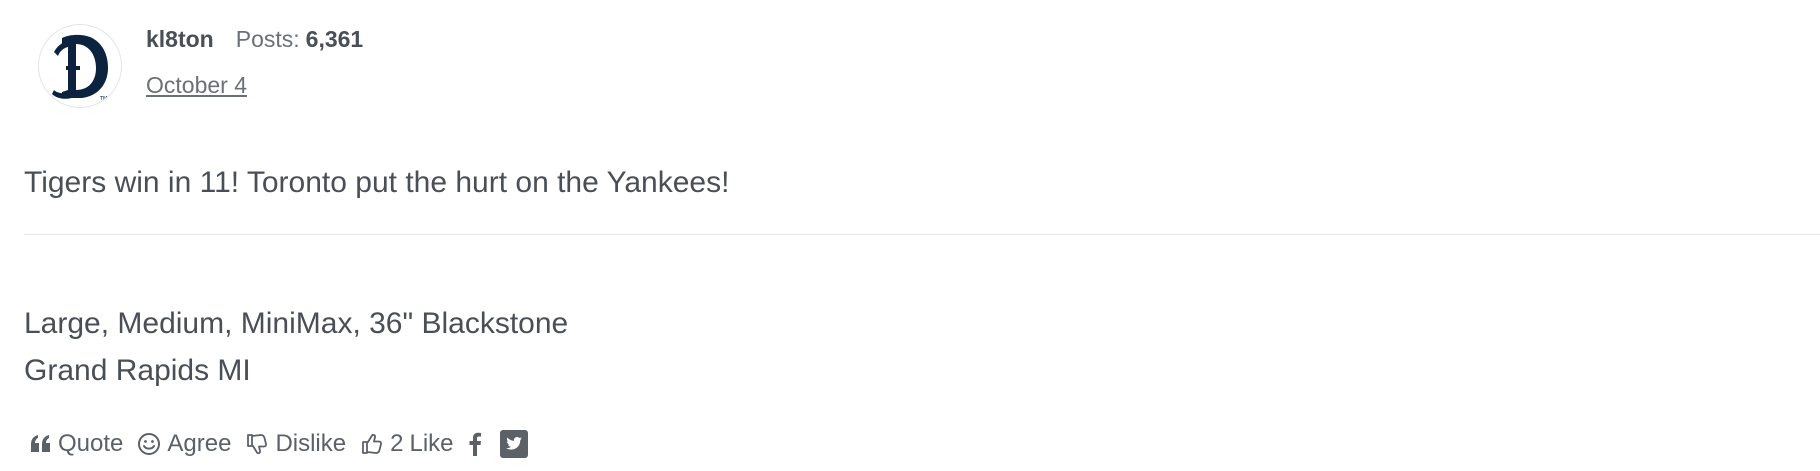 The width and height of the screenshot is (1820, 471). Describe the element at coordinates (407, 444) in the screenshot. I see `like-button: 2 Like` at that location.